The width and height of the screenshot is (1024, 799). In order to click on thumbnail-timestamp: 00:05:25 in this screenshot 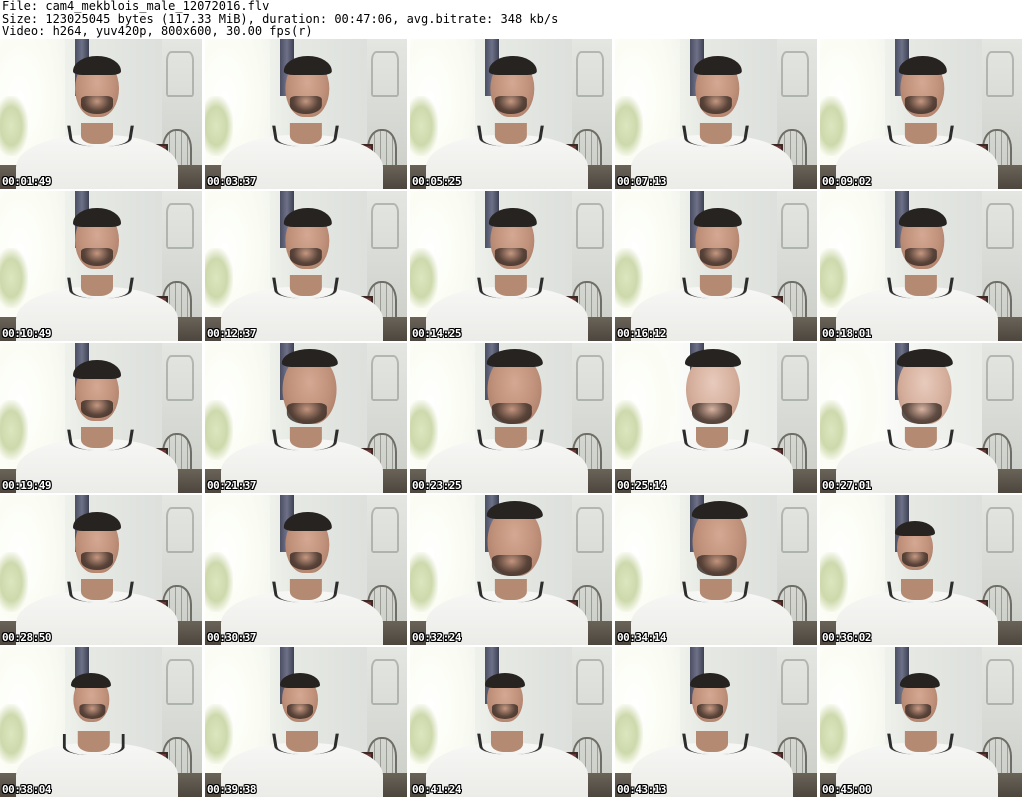, I will do `click(436, 181)`.